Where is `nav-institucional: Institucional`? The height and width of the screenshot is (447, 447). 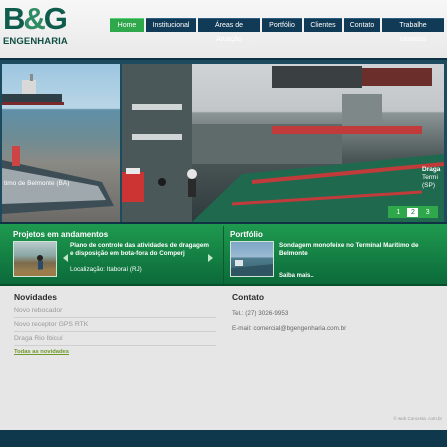
nav-institucional: Institucional is located at coordinates (171, 25).